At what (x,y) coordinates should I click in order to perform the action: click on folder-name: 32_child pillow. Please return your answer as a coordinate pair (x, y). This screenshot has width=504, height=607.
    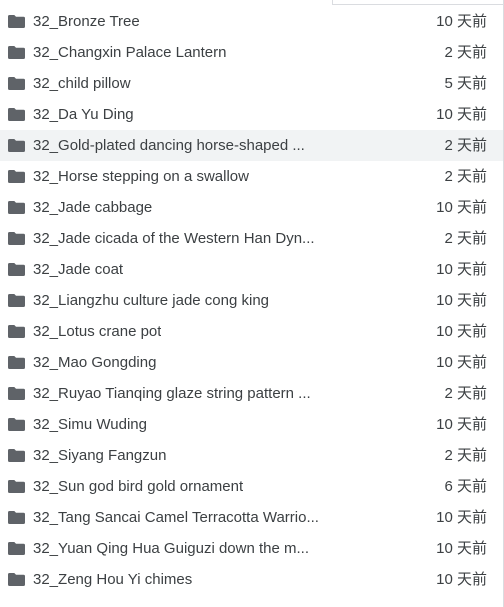
    Looking at the image, I should click on (82, 83).